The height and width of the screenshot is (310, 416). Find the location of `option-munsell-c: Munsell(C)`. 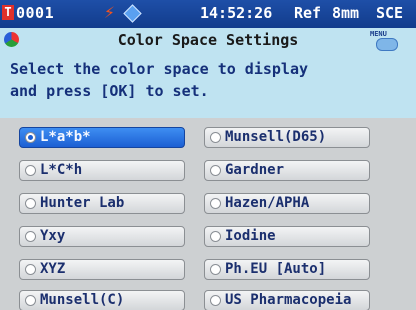

option-munsell-c: Munsell(C) is located at coordinates (102, 300).